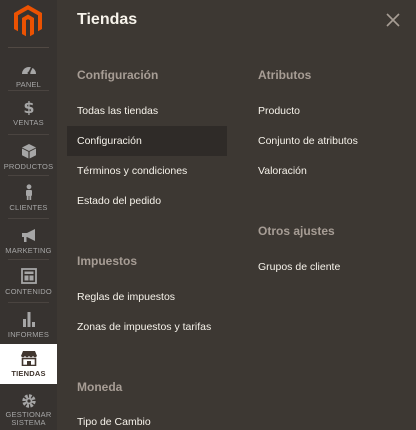  I want to click on sidebar-item-marketing: MARKETING, so click(28, 242).